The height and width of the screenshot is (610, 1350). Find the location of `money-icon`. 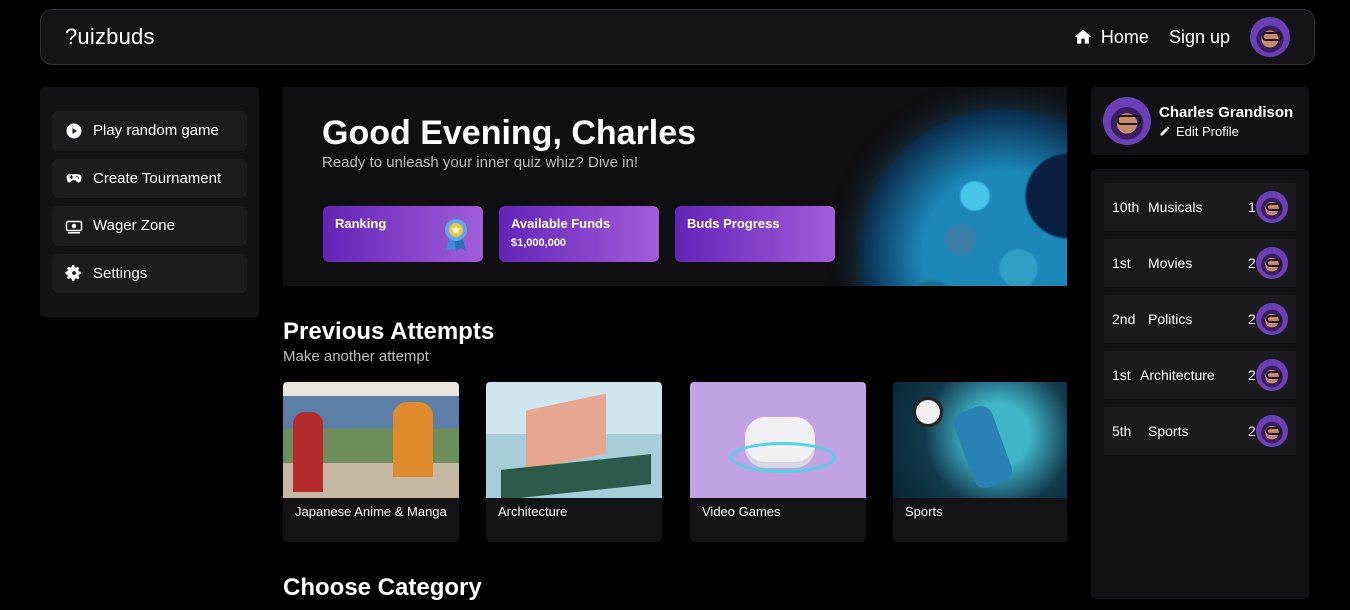

money-icon is located at coordinates (74, 227).